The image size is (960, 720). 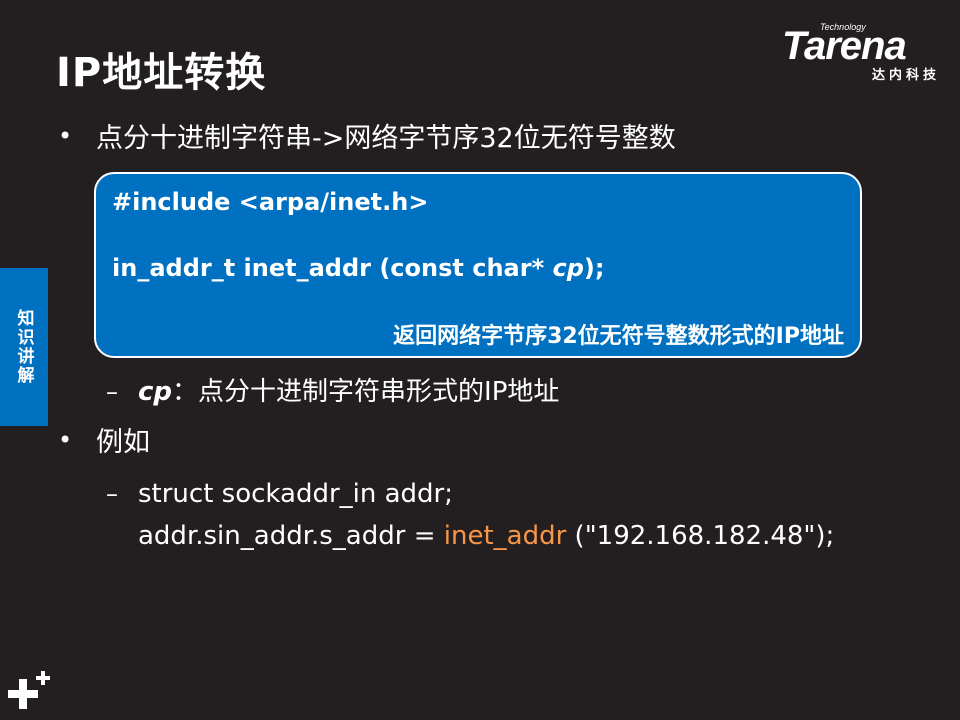 I want to click on prototype-prefix: in_addr_t inet_addr (const char*, so click(x=332, y=268).